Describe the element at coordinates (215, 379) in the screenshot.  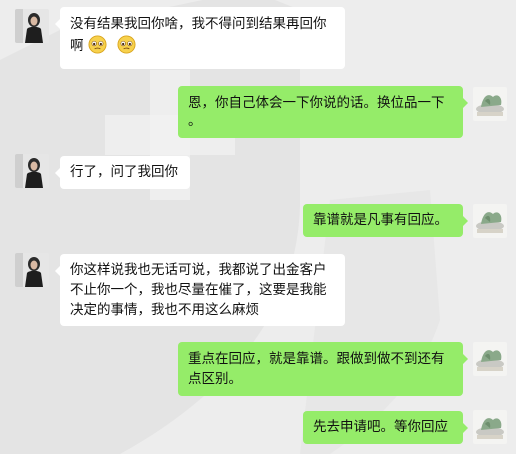
I see `message-text-line: 点区别。` at that location.